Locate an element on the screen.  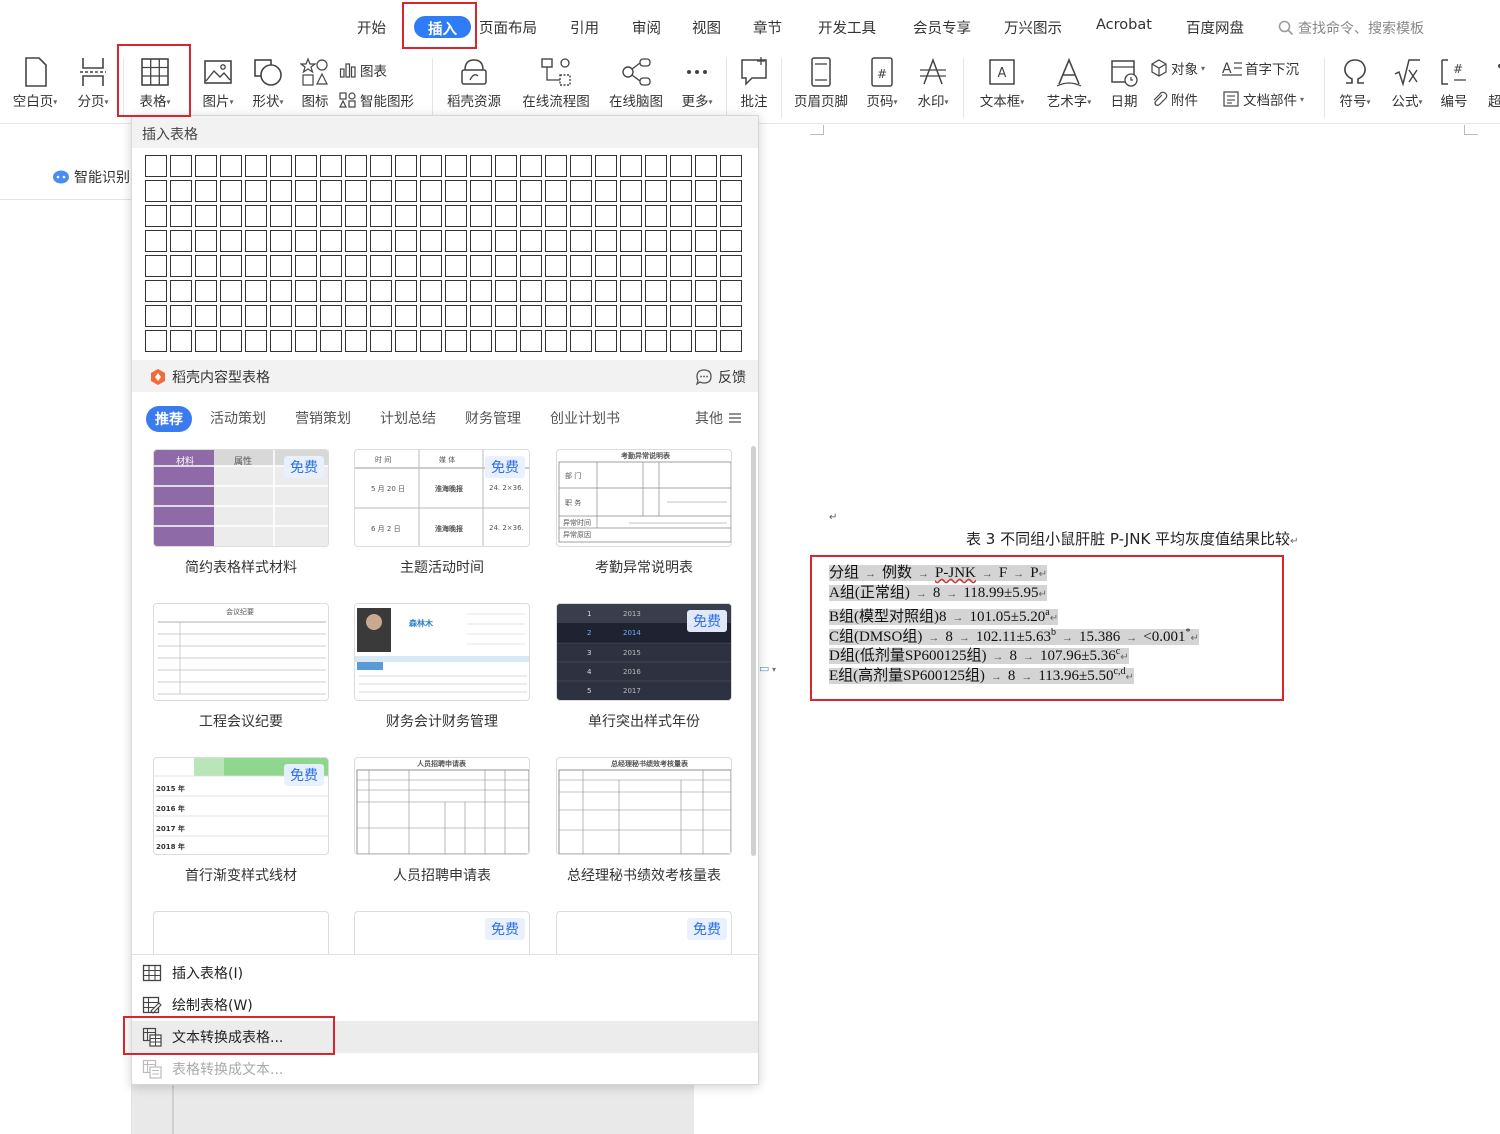
smart-recognition-button: 智能识别 is located at coordinates (91, 177).